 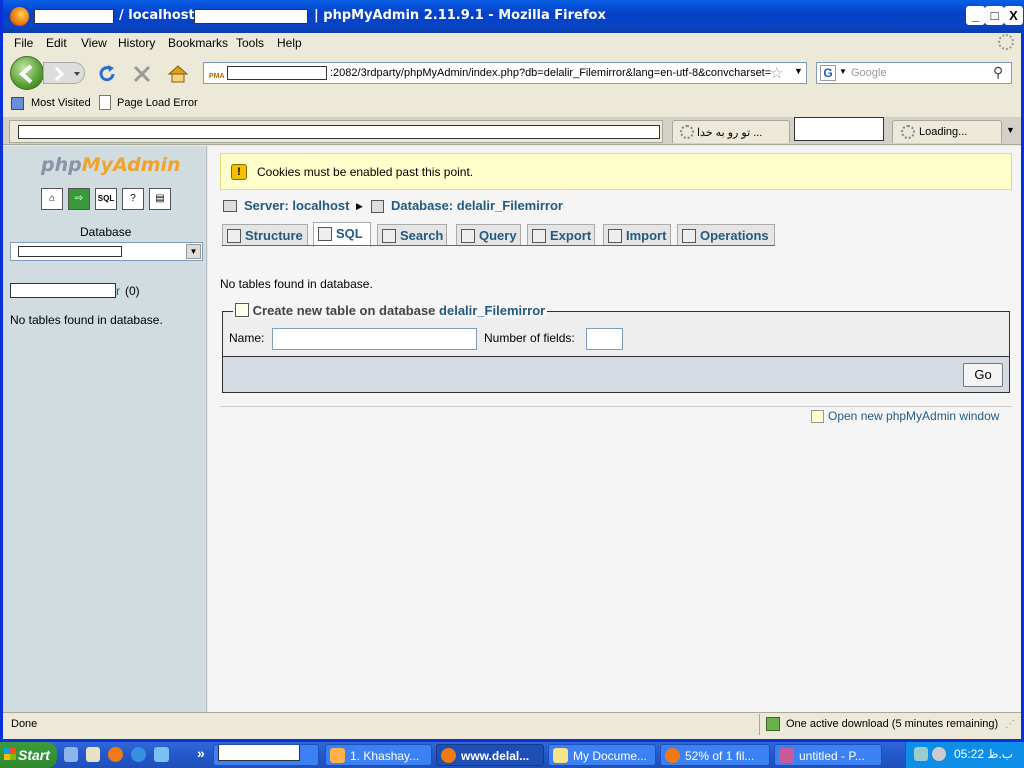 I want to click on tab-list-dropdown-icon: ▼, so click(x=1010, y=130).